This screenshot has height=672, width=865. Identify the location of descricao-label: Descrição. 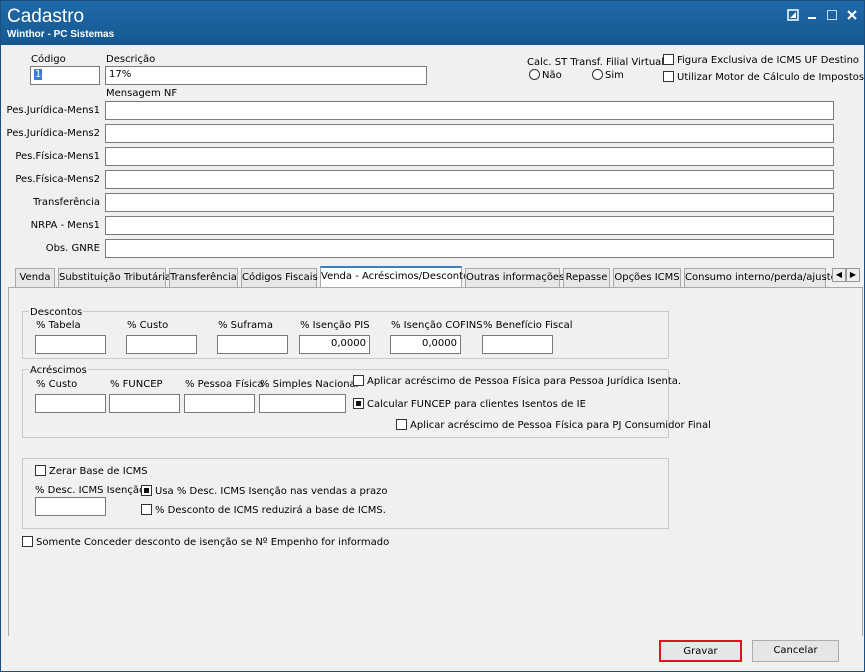
(131, 59).